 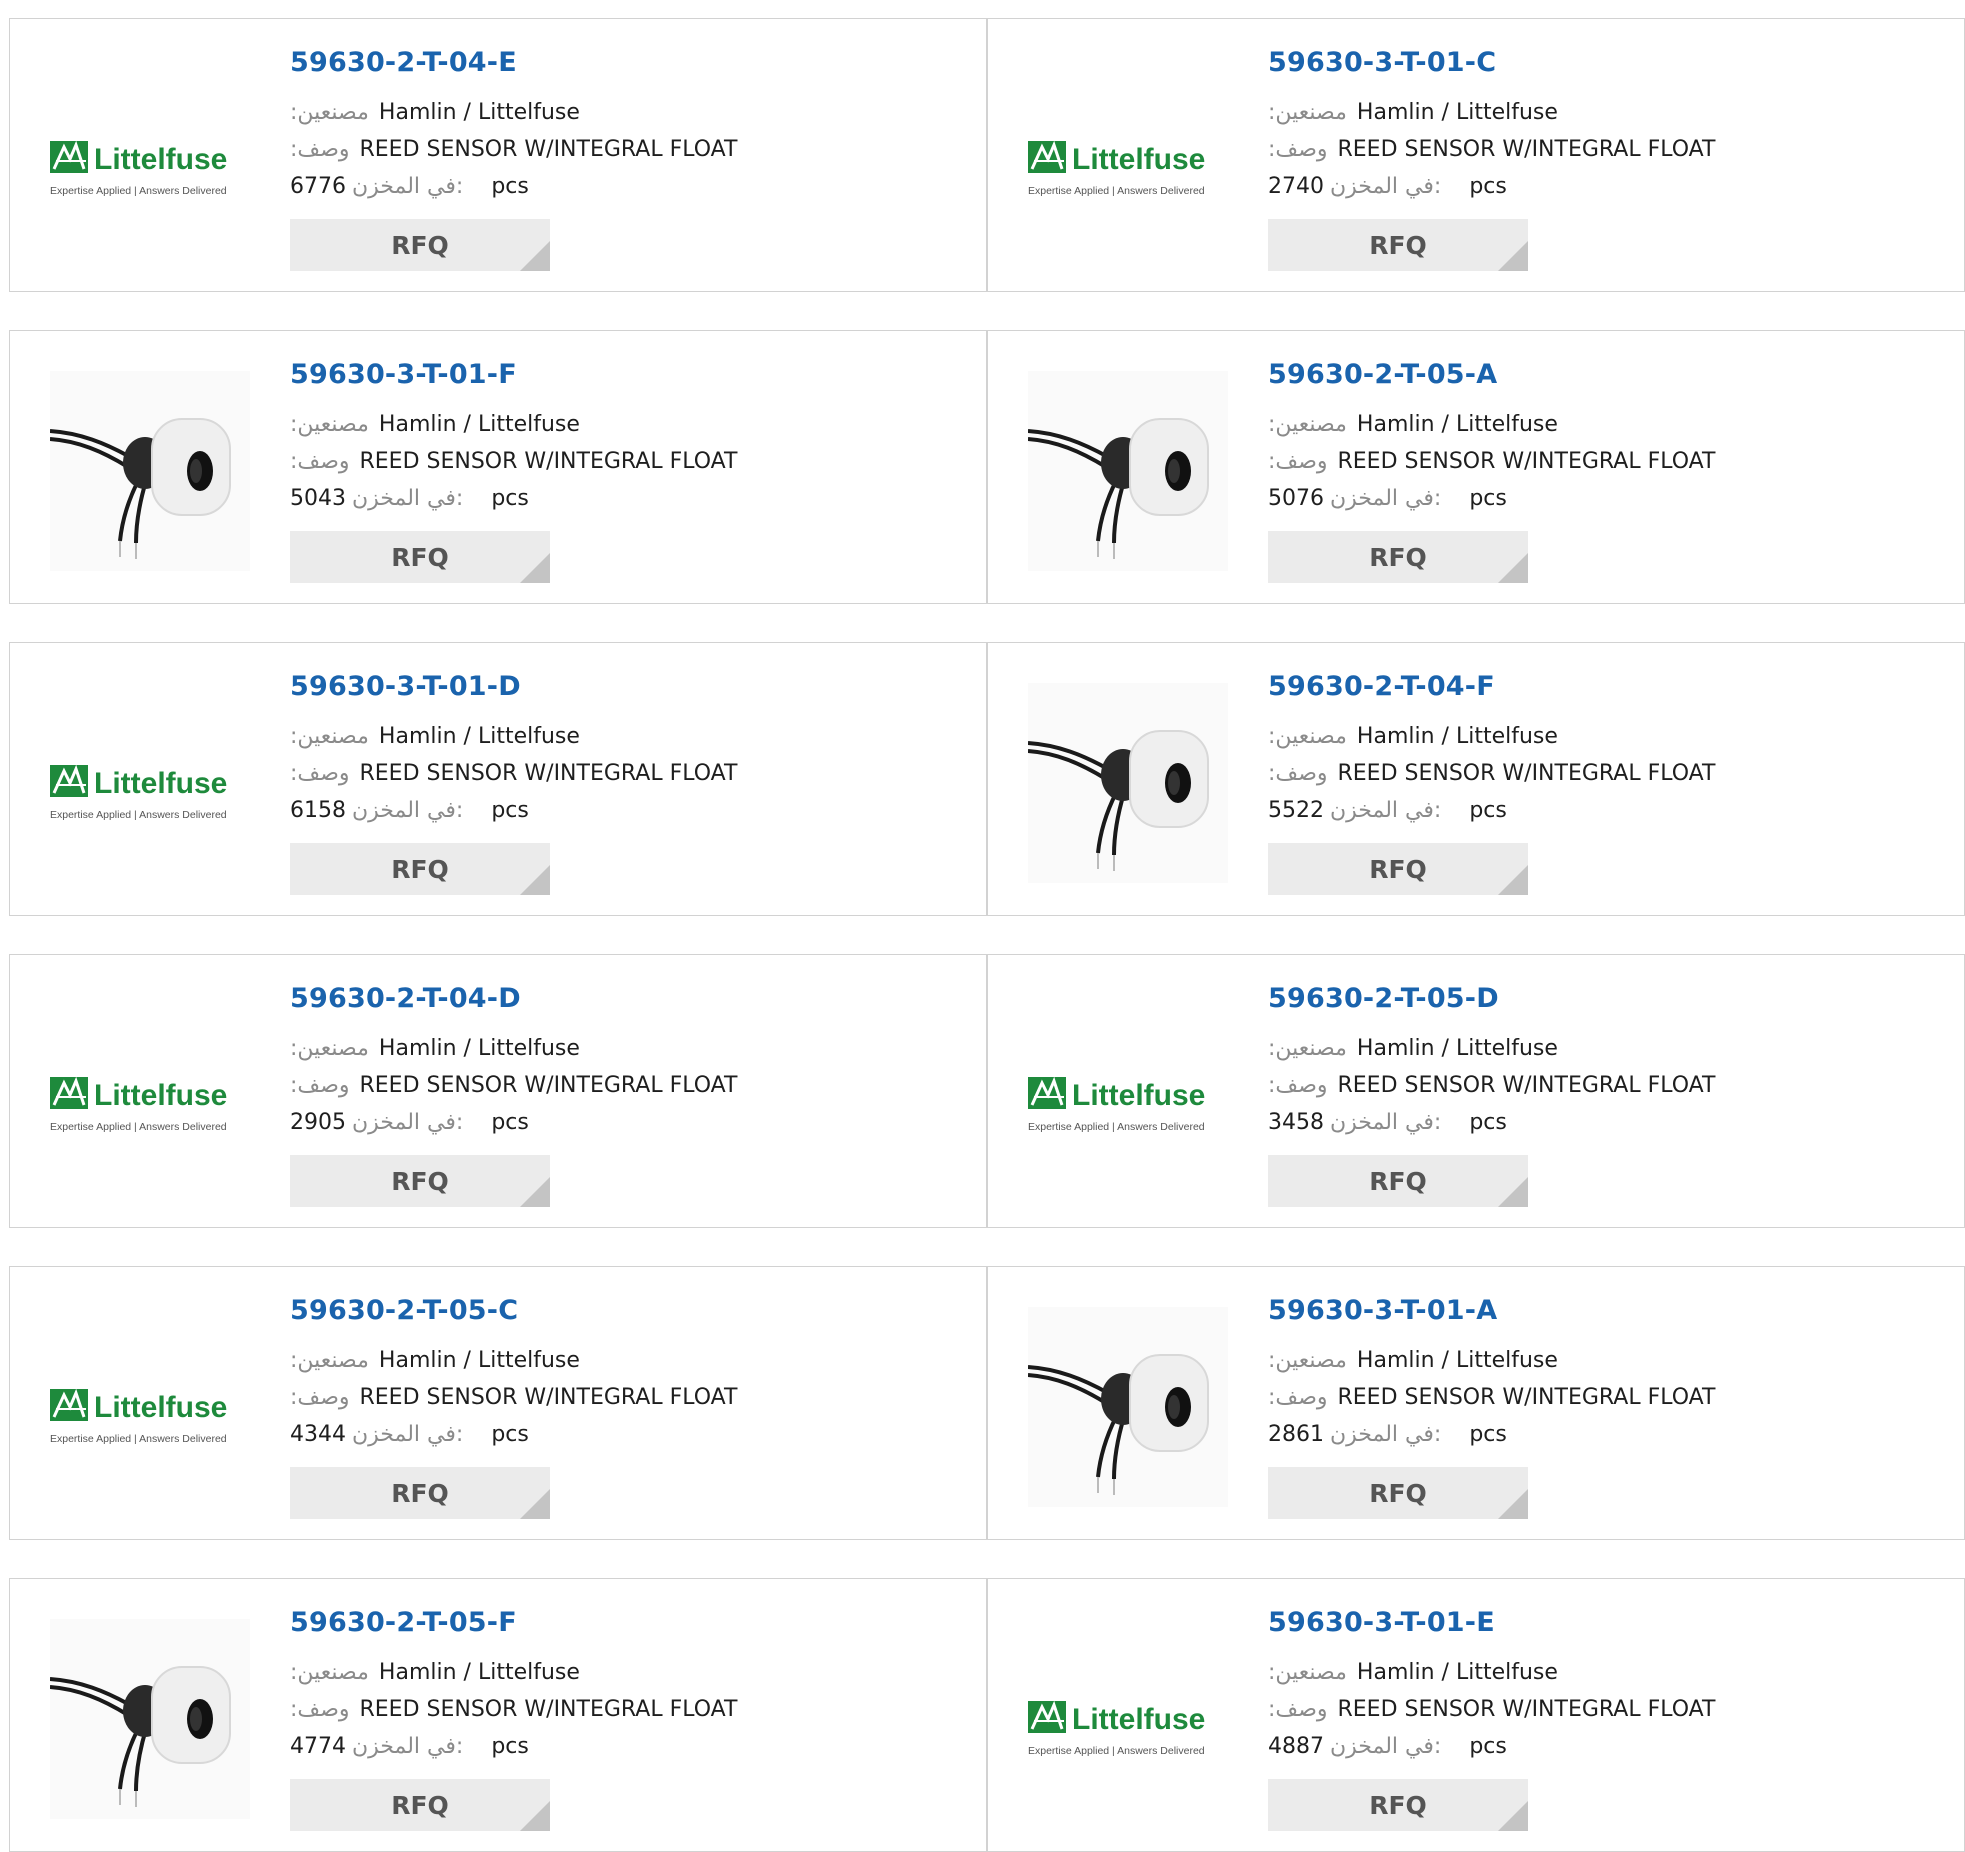 I want to click on part-number-link: 59630-2-T-05-A, so click(x=1382, y=374).